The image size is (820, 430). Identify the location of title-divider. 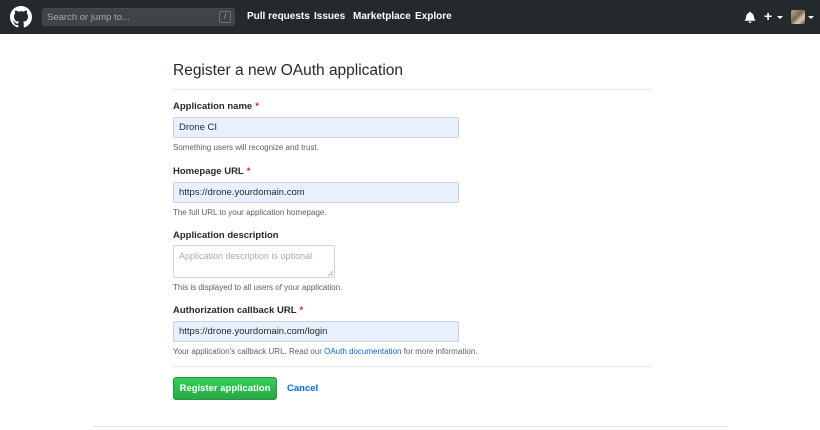
(412, 89).